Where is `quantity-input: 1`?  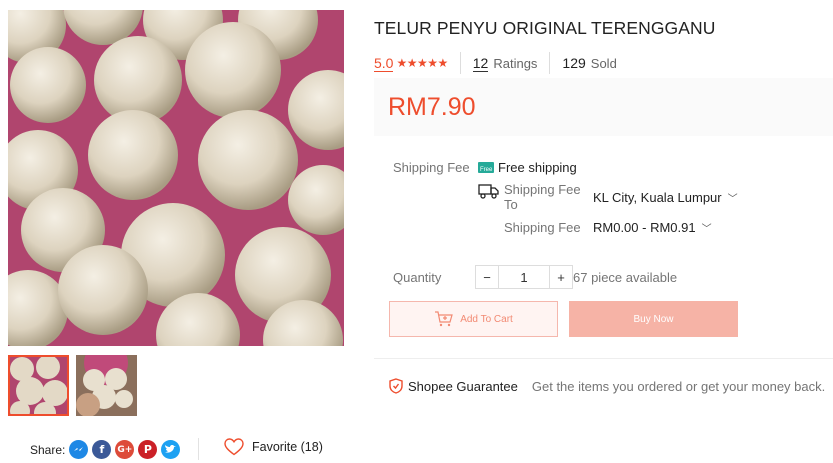 quantity-input: 1 is located at coordinates (524, 277).